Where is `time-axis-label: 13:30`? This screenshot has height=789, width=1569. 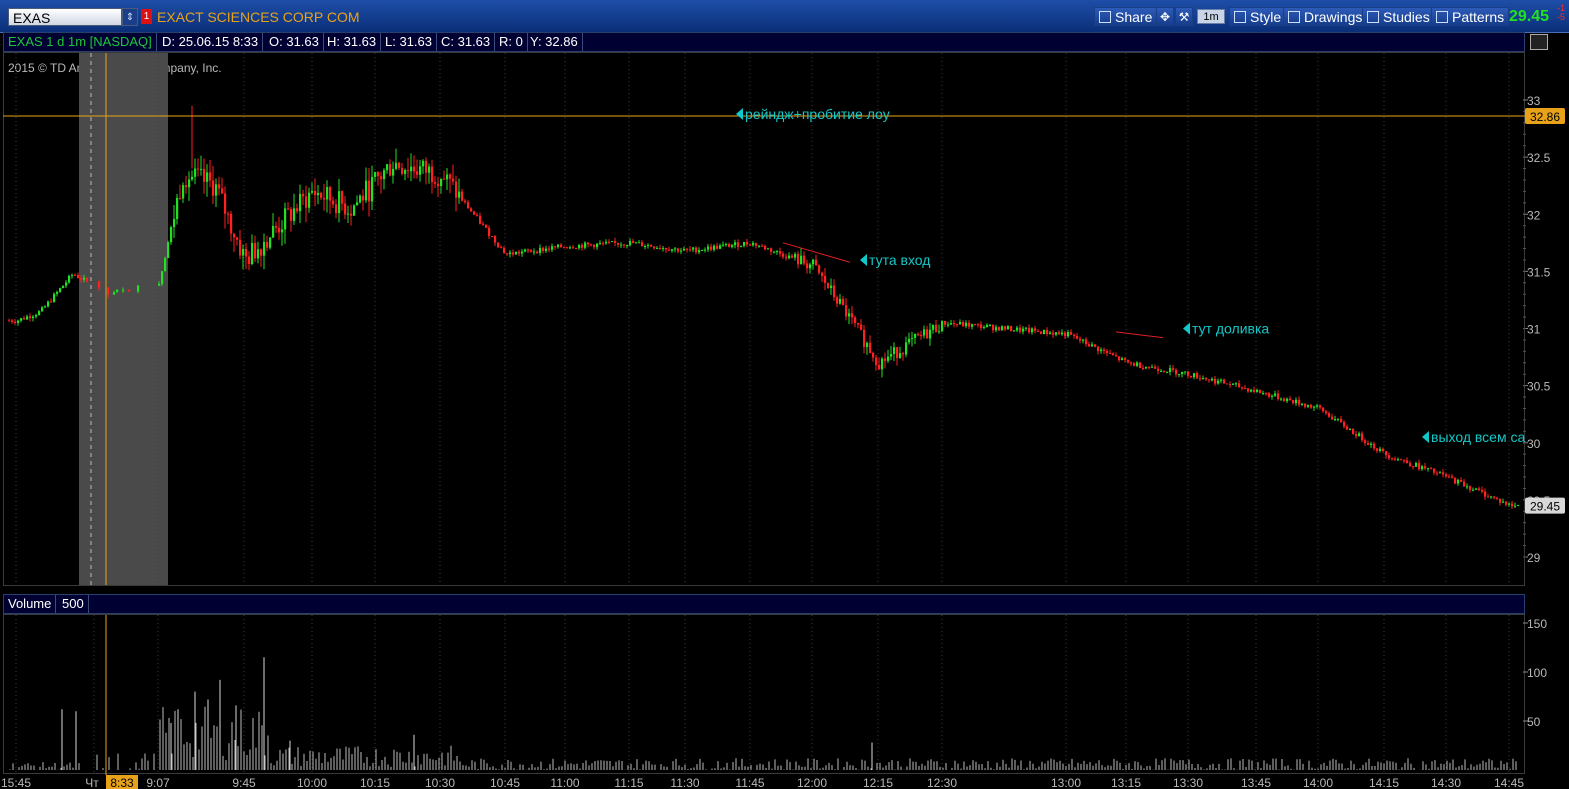
time-axis-label: 13:30 is located at coordinates (1188, 782).